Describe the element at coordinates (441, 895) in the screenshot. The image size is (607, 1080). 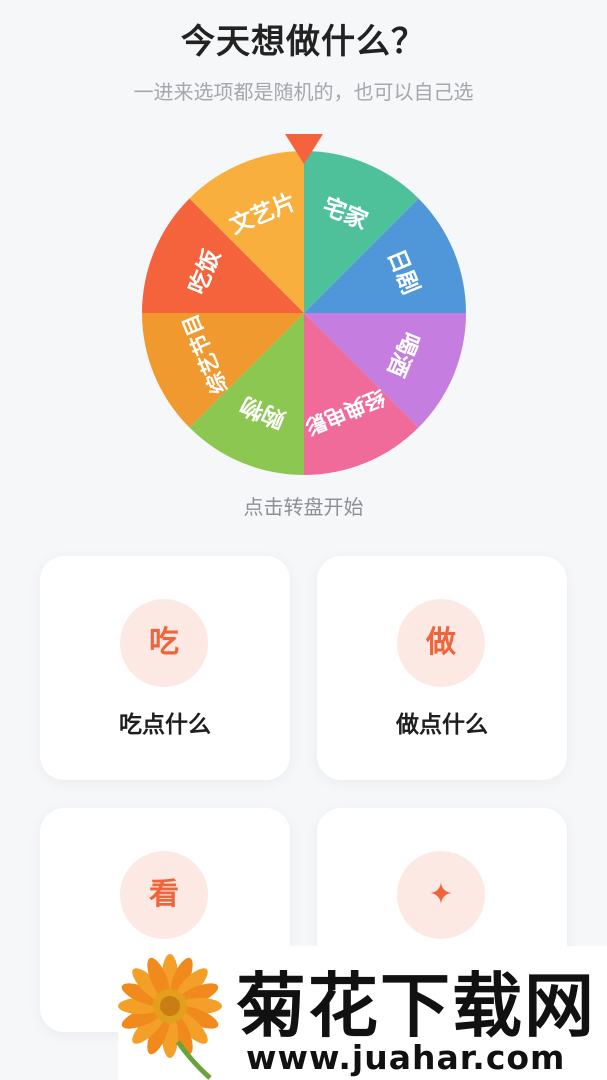
I see `sparkle-icon: ✦` at that location.